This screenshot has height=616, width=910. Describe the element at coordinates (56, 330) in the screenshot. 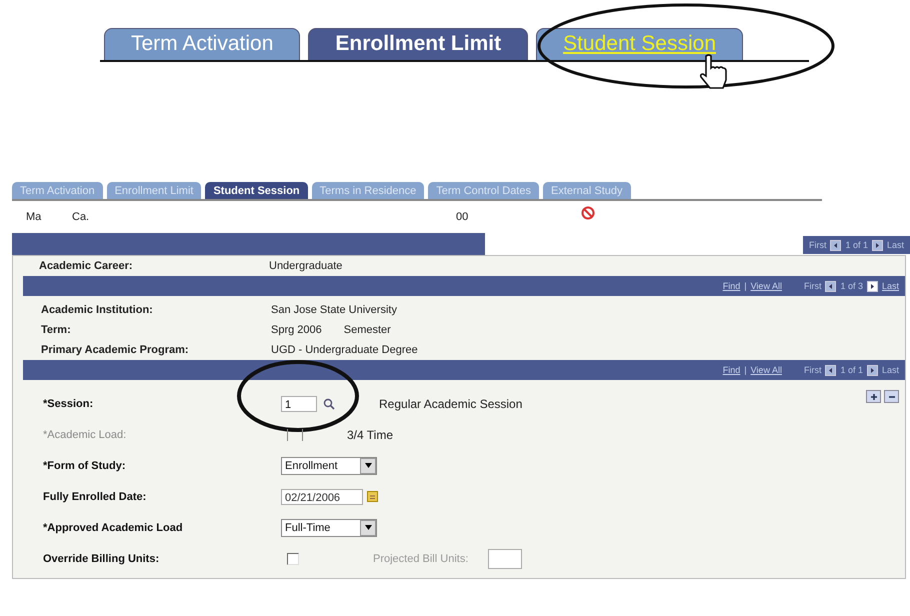

I see `field-label: Term:` at that location.